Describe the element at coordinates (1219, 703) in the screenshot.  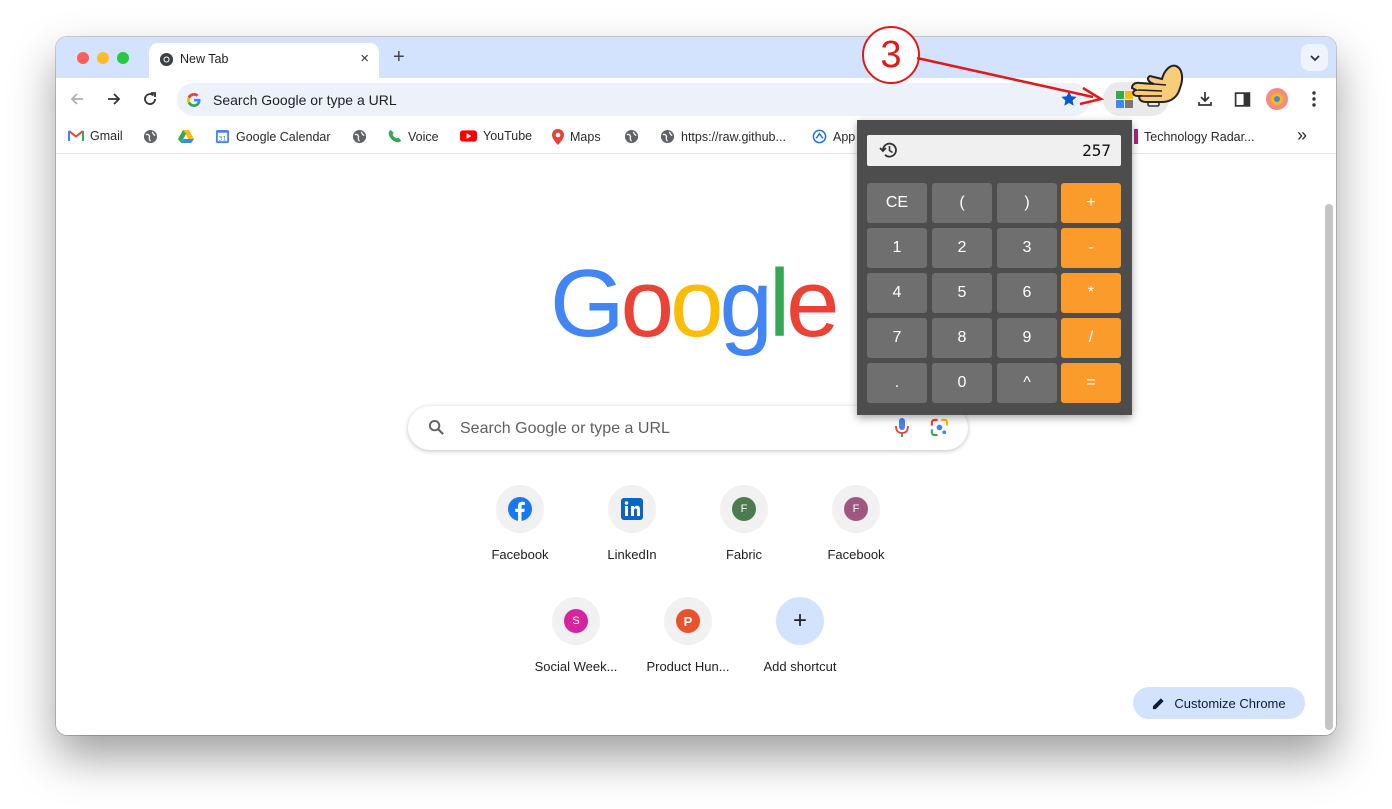
I see `customize-chrome-button: Customize Chrome` at that location.